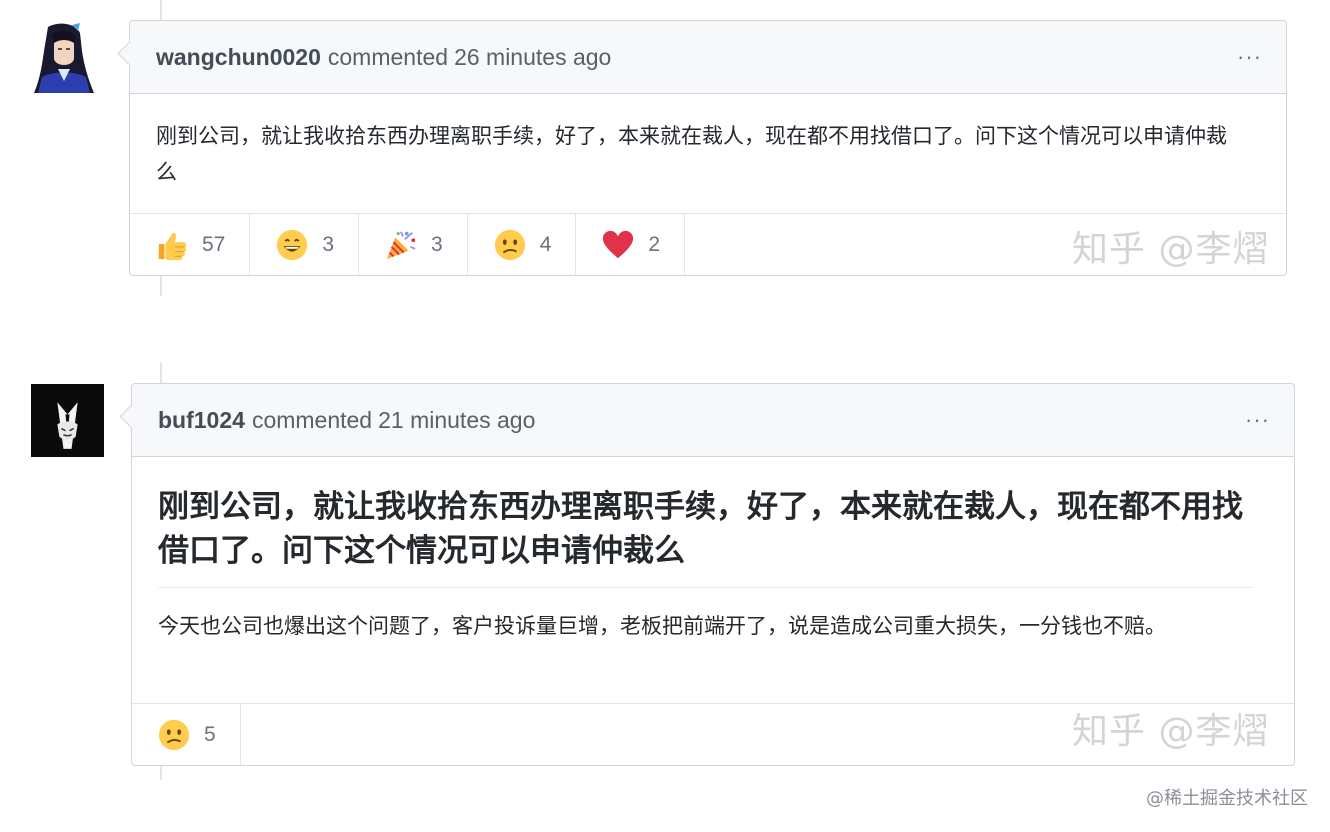 The width and height of the screenshot is (1330, 832). What do you see at coordinates (292, 245) in the screenshot?
I see `smile-icon` at bounding box center [292, 245].